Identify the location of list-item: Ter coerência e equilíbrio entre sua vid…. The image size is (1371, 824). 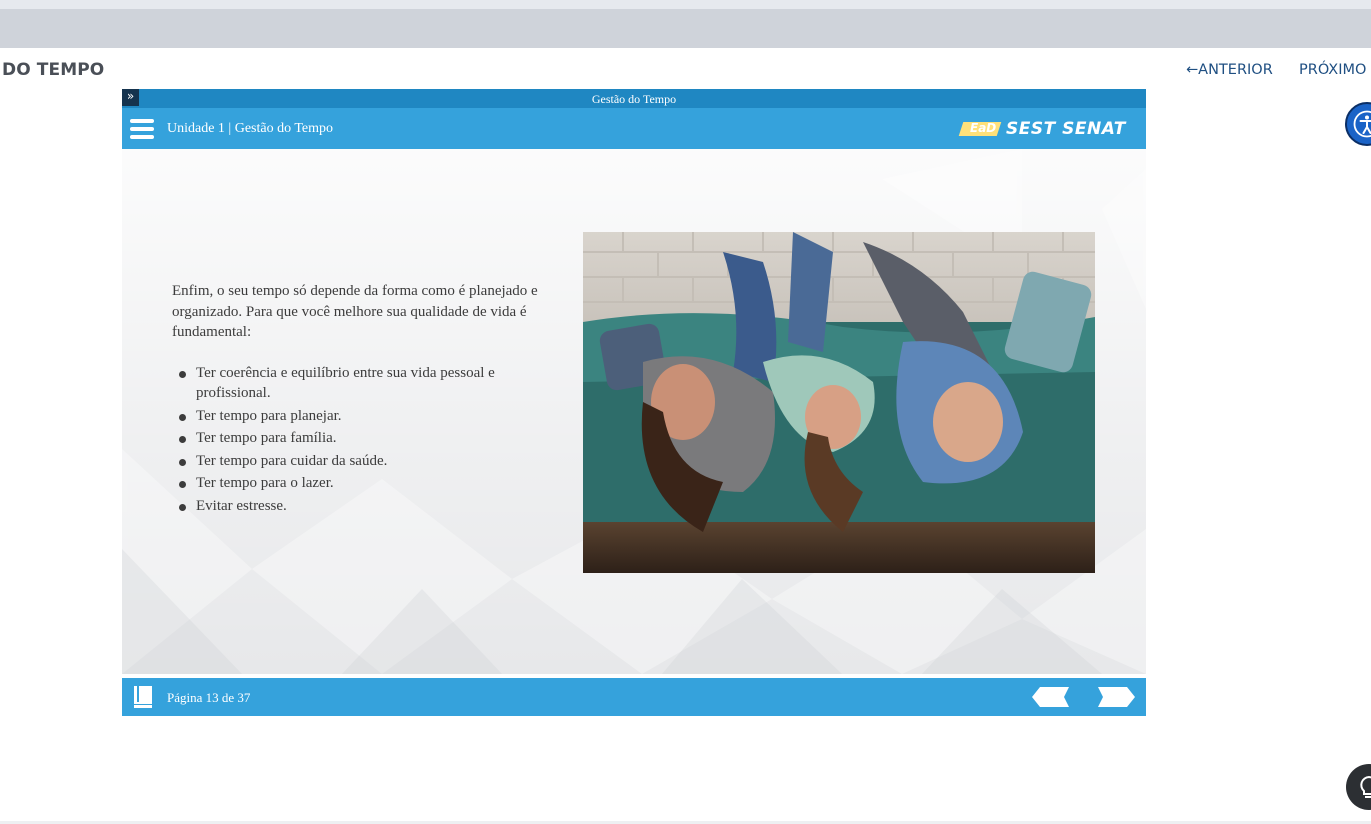
(368, 383).